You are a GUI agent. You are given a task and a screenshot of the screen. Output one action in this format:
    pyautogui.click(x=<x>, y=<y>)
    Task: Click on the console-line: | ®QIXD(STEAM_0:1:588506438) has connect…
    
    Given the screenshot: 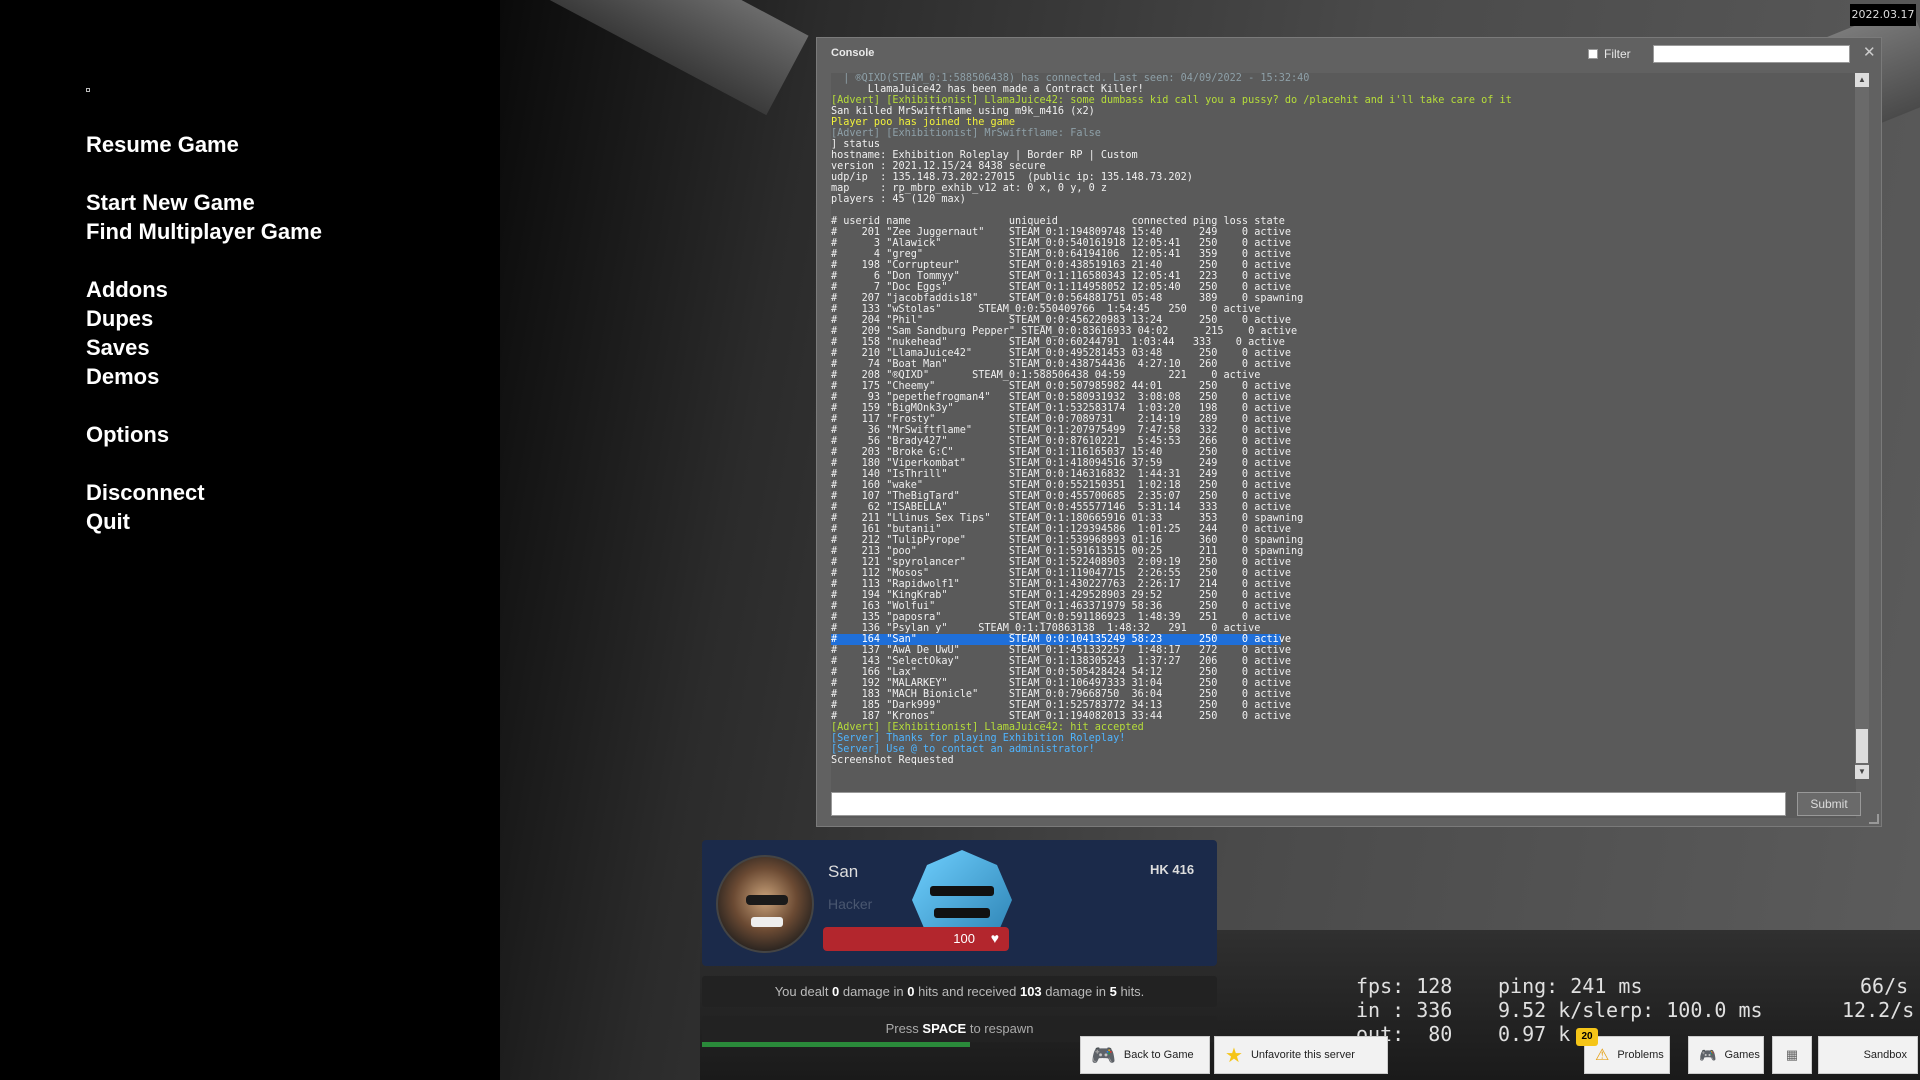 What is the action you would take?
    pyautogui.click(x=1171, y=78)
    